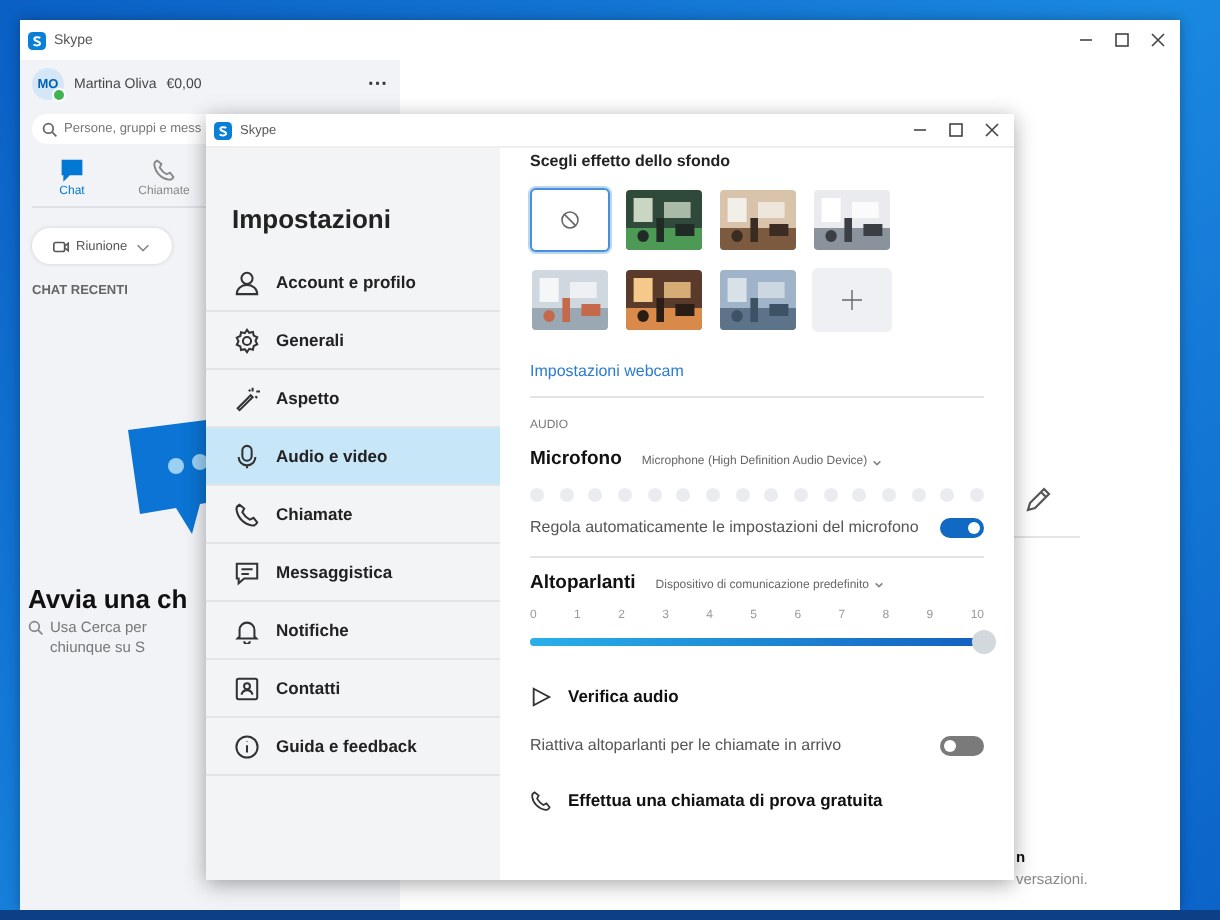 The image size is (1220, 920). What do you see at coordinates (312, 219) in the screenshot?
I see `settings-heading: Impostazioni` at bounding box center [312, 219].